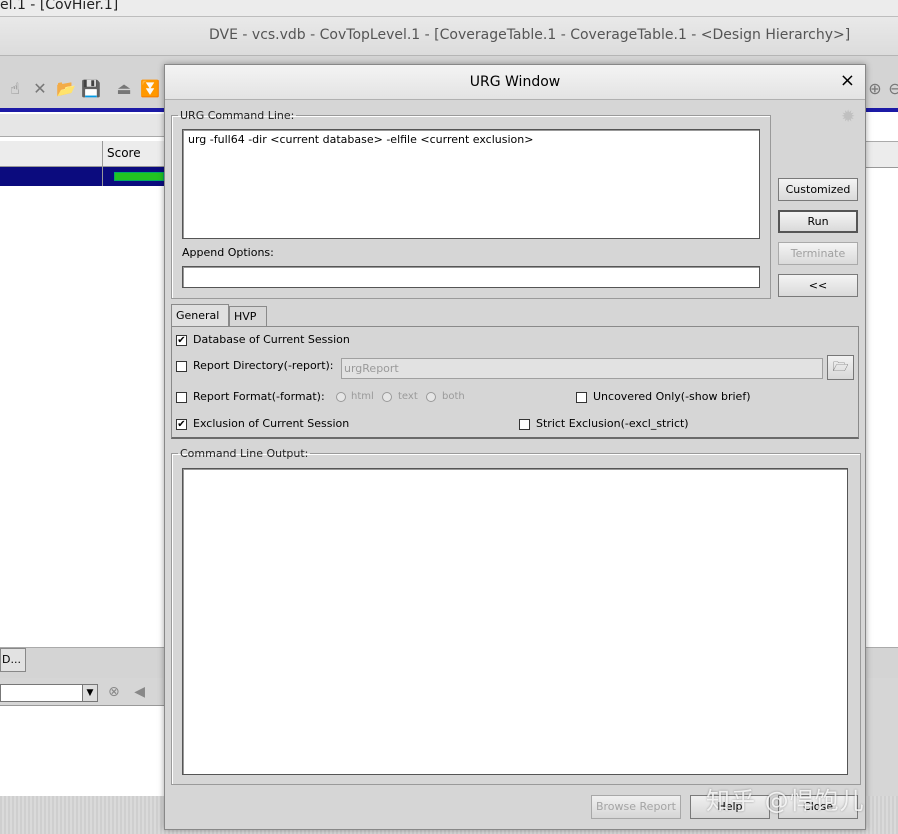 This screenshot has width=898, height=834. What do you see at coordinates (524, 424) in the screenshot?
I see `strict-exclusion-checkbox` at bounding box center [524, 424].